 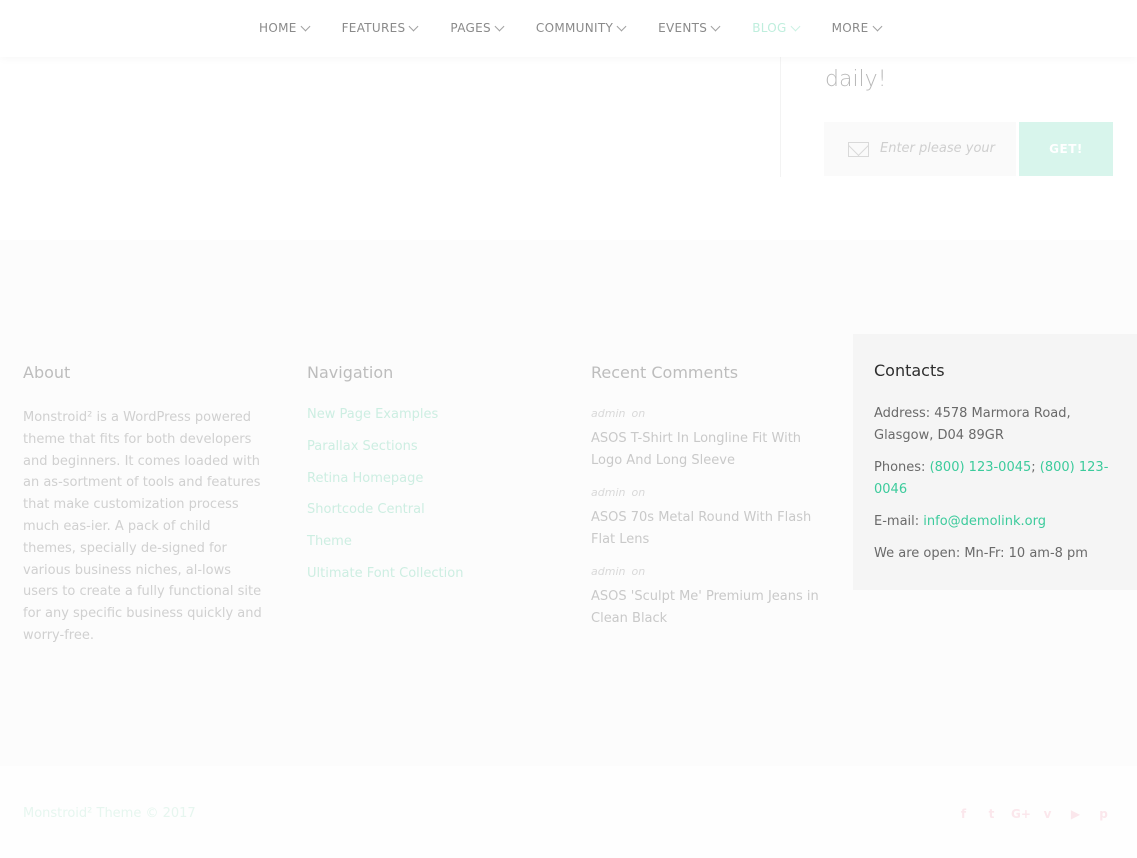 What do you see at coordinates (1021, 814) in the screenshot?
I see `google-plus-icon: G+` at bounding box center [1021, 814].